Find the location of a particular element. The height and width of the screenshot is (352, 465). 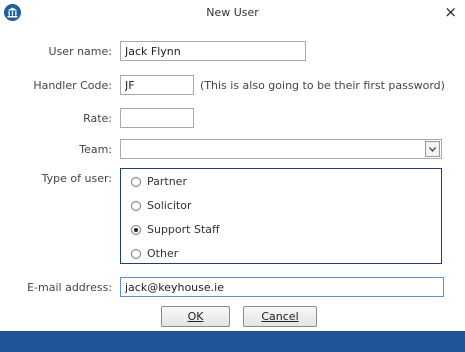

rate-label: Rate: is located at coordinates (97, 118).